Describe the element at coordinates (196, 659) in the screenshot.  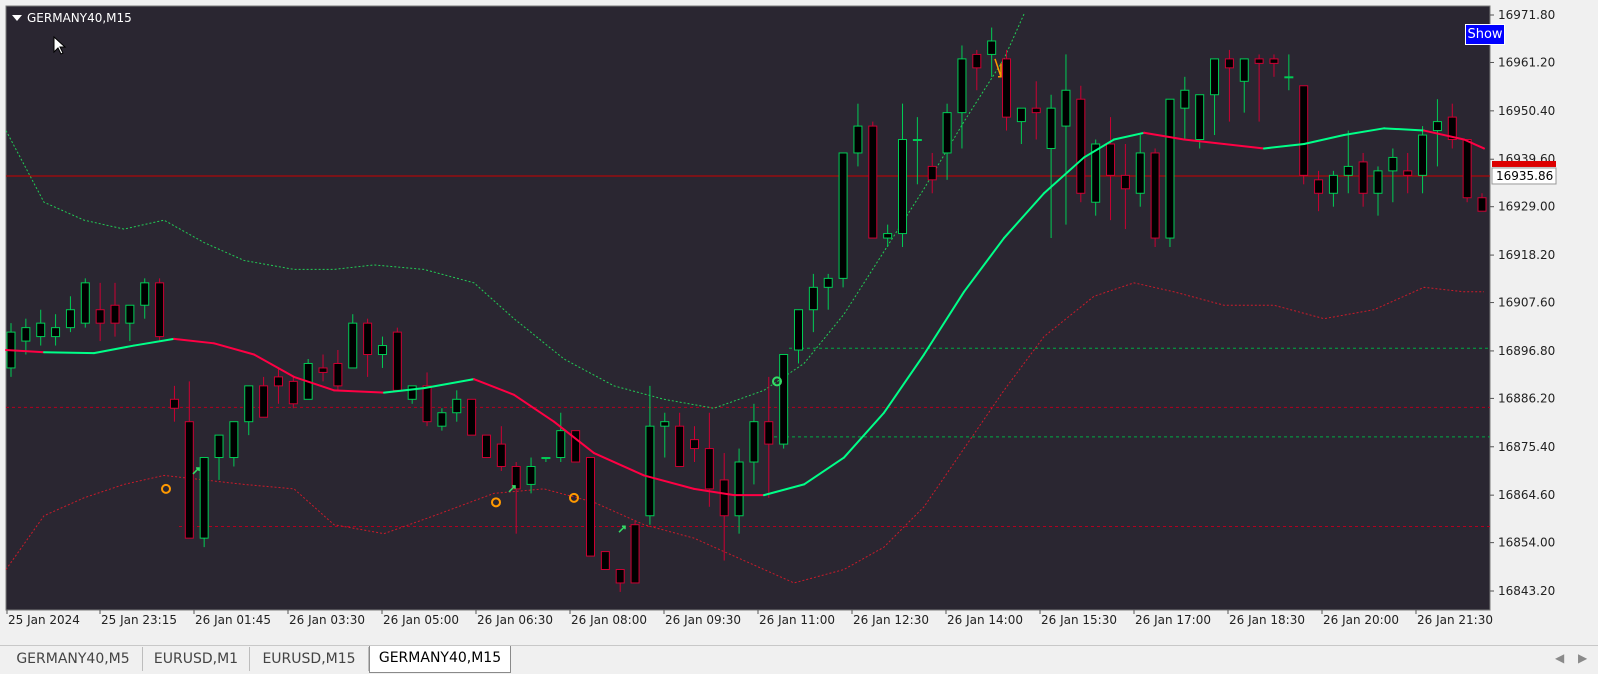
I see `tab-eurusd-m1: EURUSD,M1` at that location.